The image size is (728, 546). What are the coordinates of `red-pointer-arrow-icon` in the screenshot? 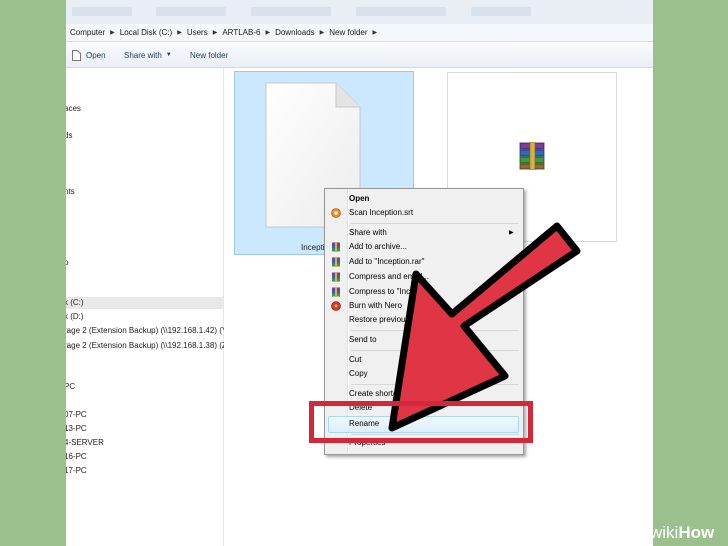 It's located at (484, 327).